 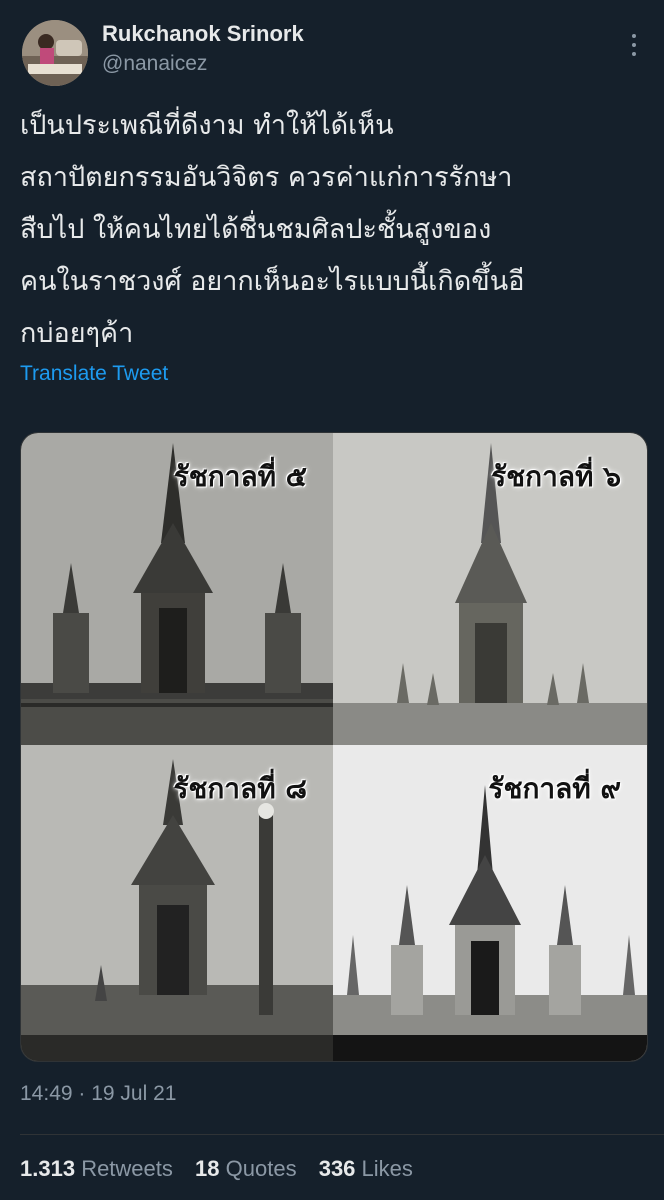 I want to click on reign-label-5: รัชกาลที่ ๕, so click(x=240, y=476).